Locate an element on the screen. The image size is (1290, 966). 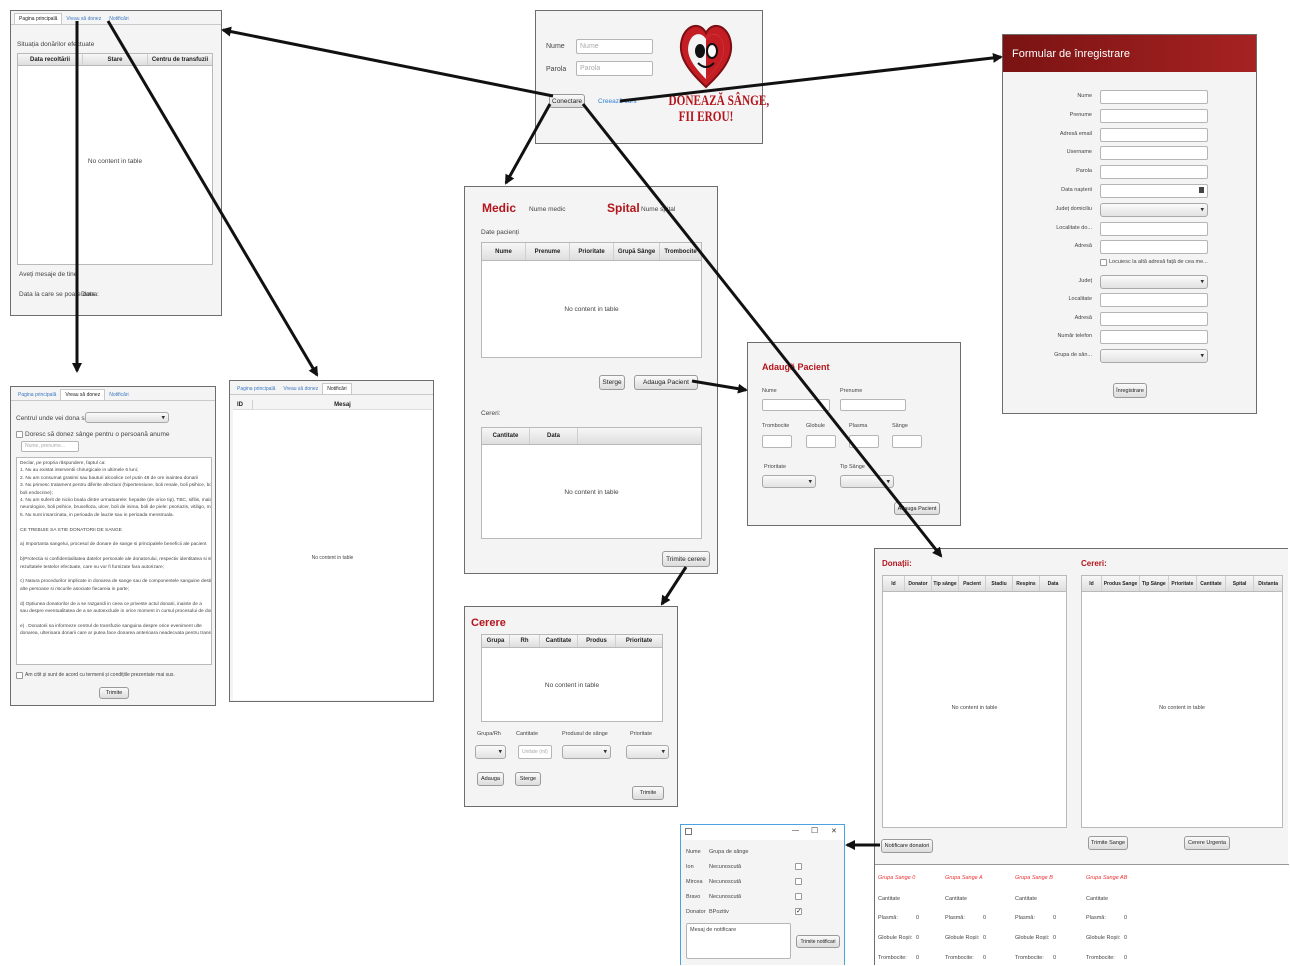
col-status: Stare is located at coordinates (115, 59).